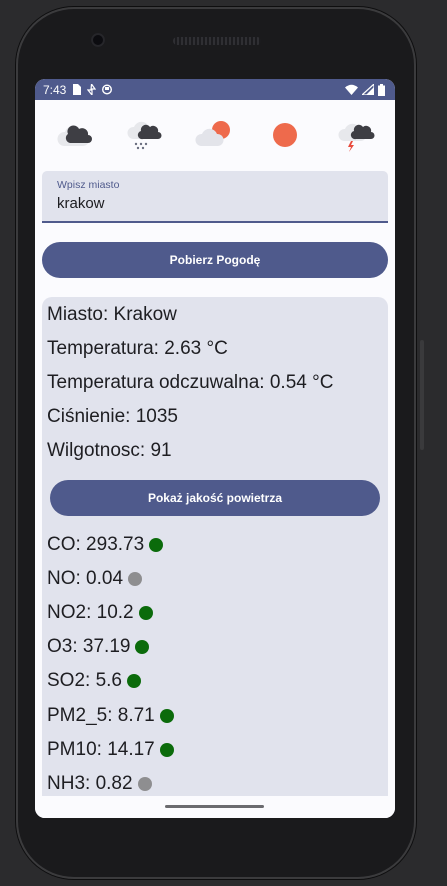  Describe the element at coordinates (215, 498) in the screenshot. I see `air-quality-button: Pokaż jakość powietrza` at that location.